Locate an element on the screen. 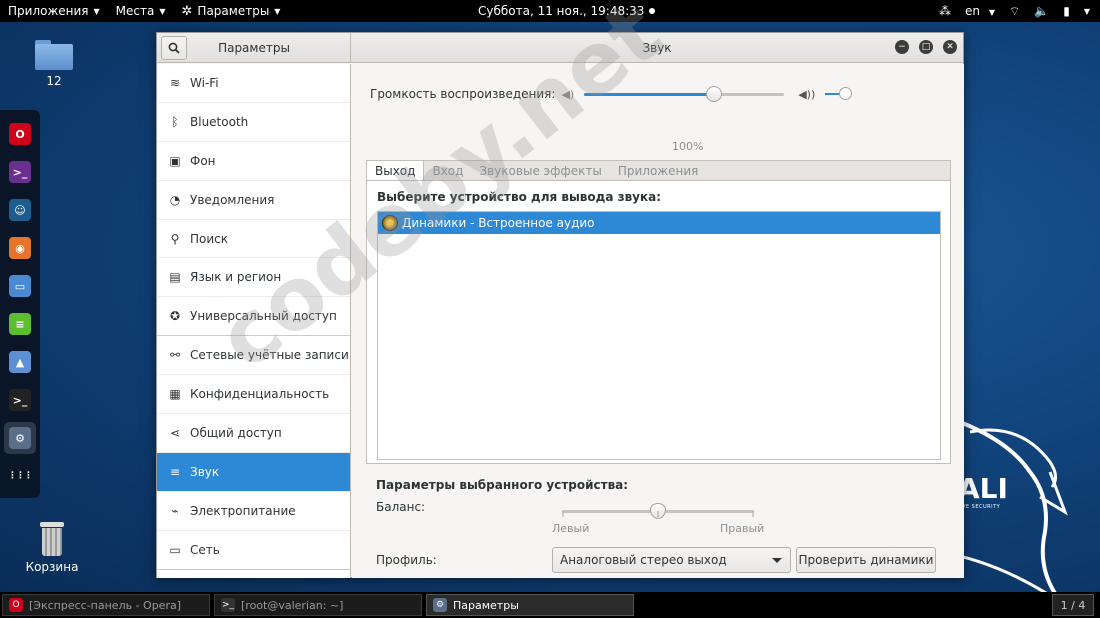 The height and width of the screenshot is (618, 1100). sidebar-item-label: Сетевые учётные записи is located at coordinates (269, 355).